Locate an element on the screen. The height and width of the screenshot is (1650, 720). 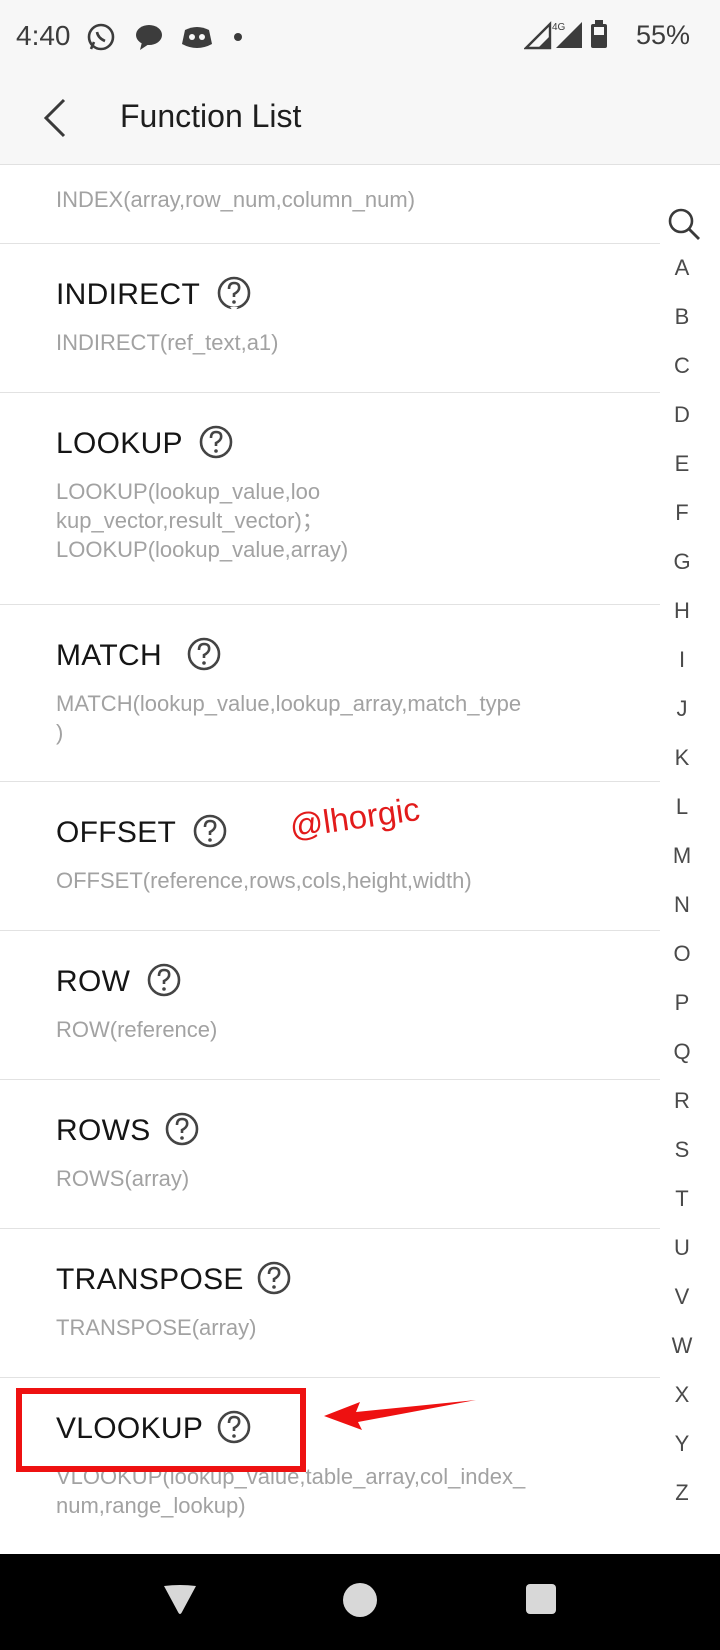
battery-percent: 55% is located at coordinates (662, 35).